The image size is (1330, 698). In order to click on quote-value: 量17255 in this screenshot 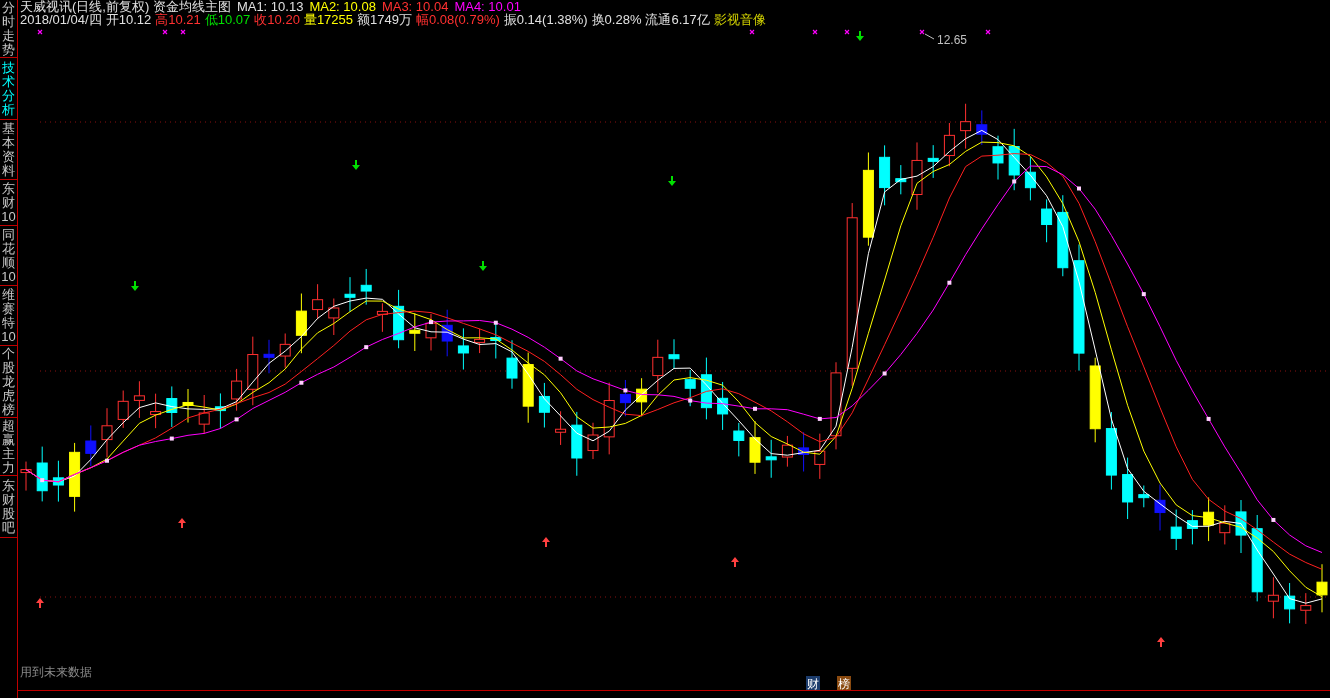, I will do `click(328, 19)`.